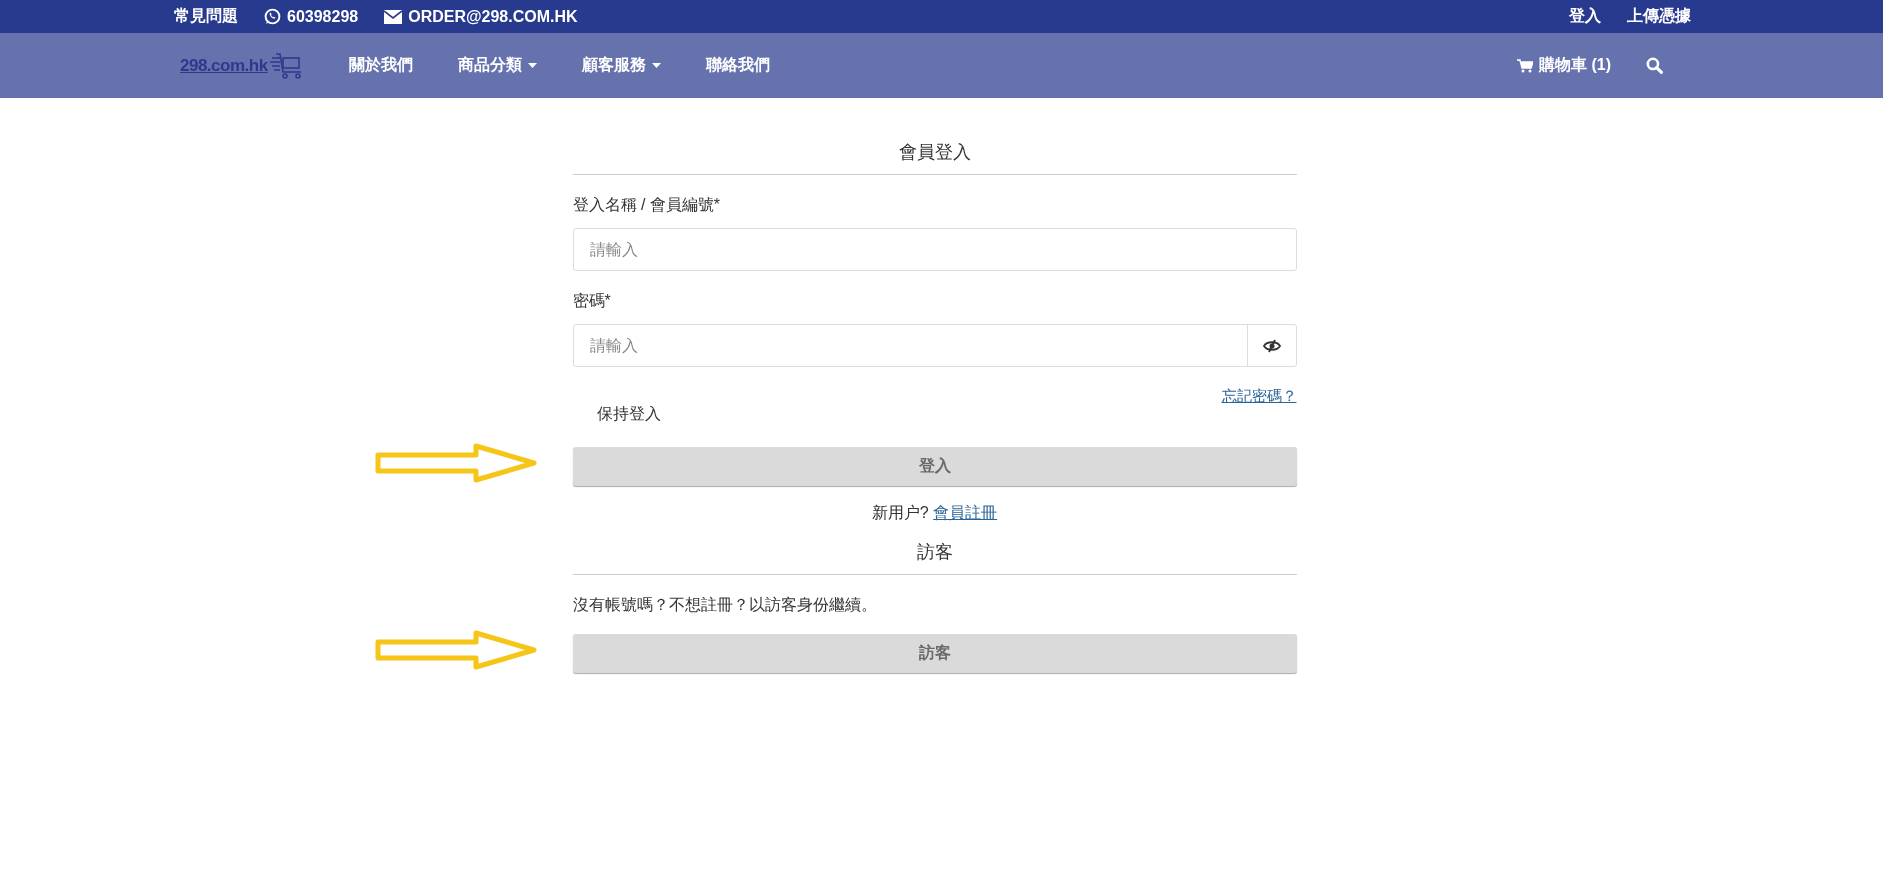 This screenshot has width=1883, height=887. Describe the element at coordinates (934, 557) in the screenshot. I see `section-title: 訪客` at that location.